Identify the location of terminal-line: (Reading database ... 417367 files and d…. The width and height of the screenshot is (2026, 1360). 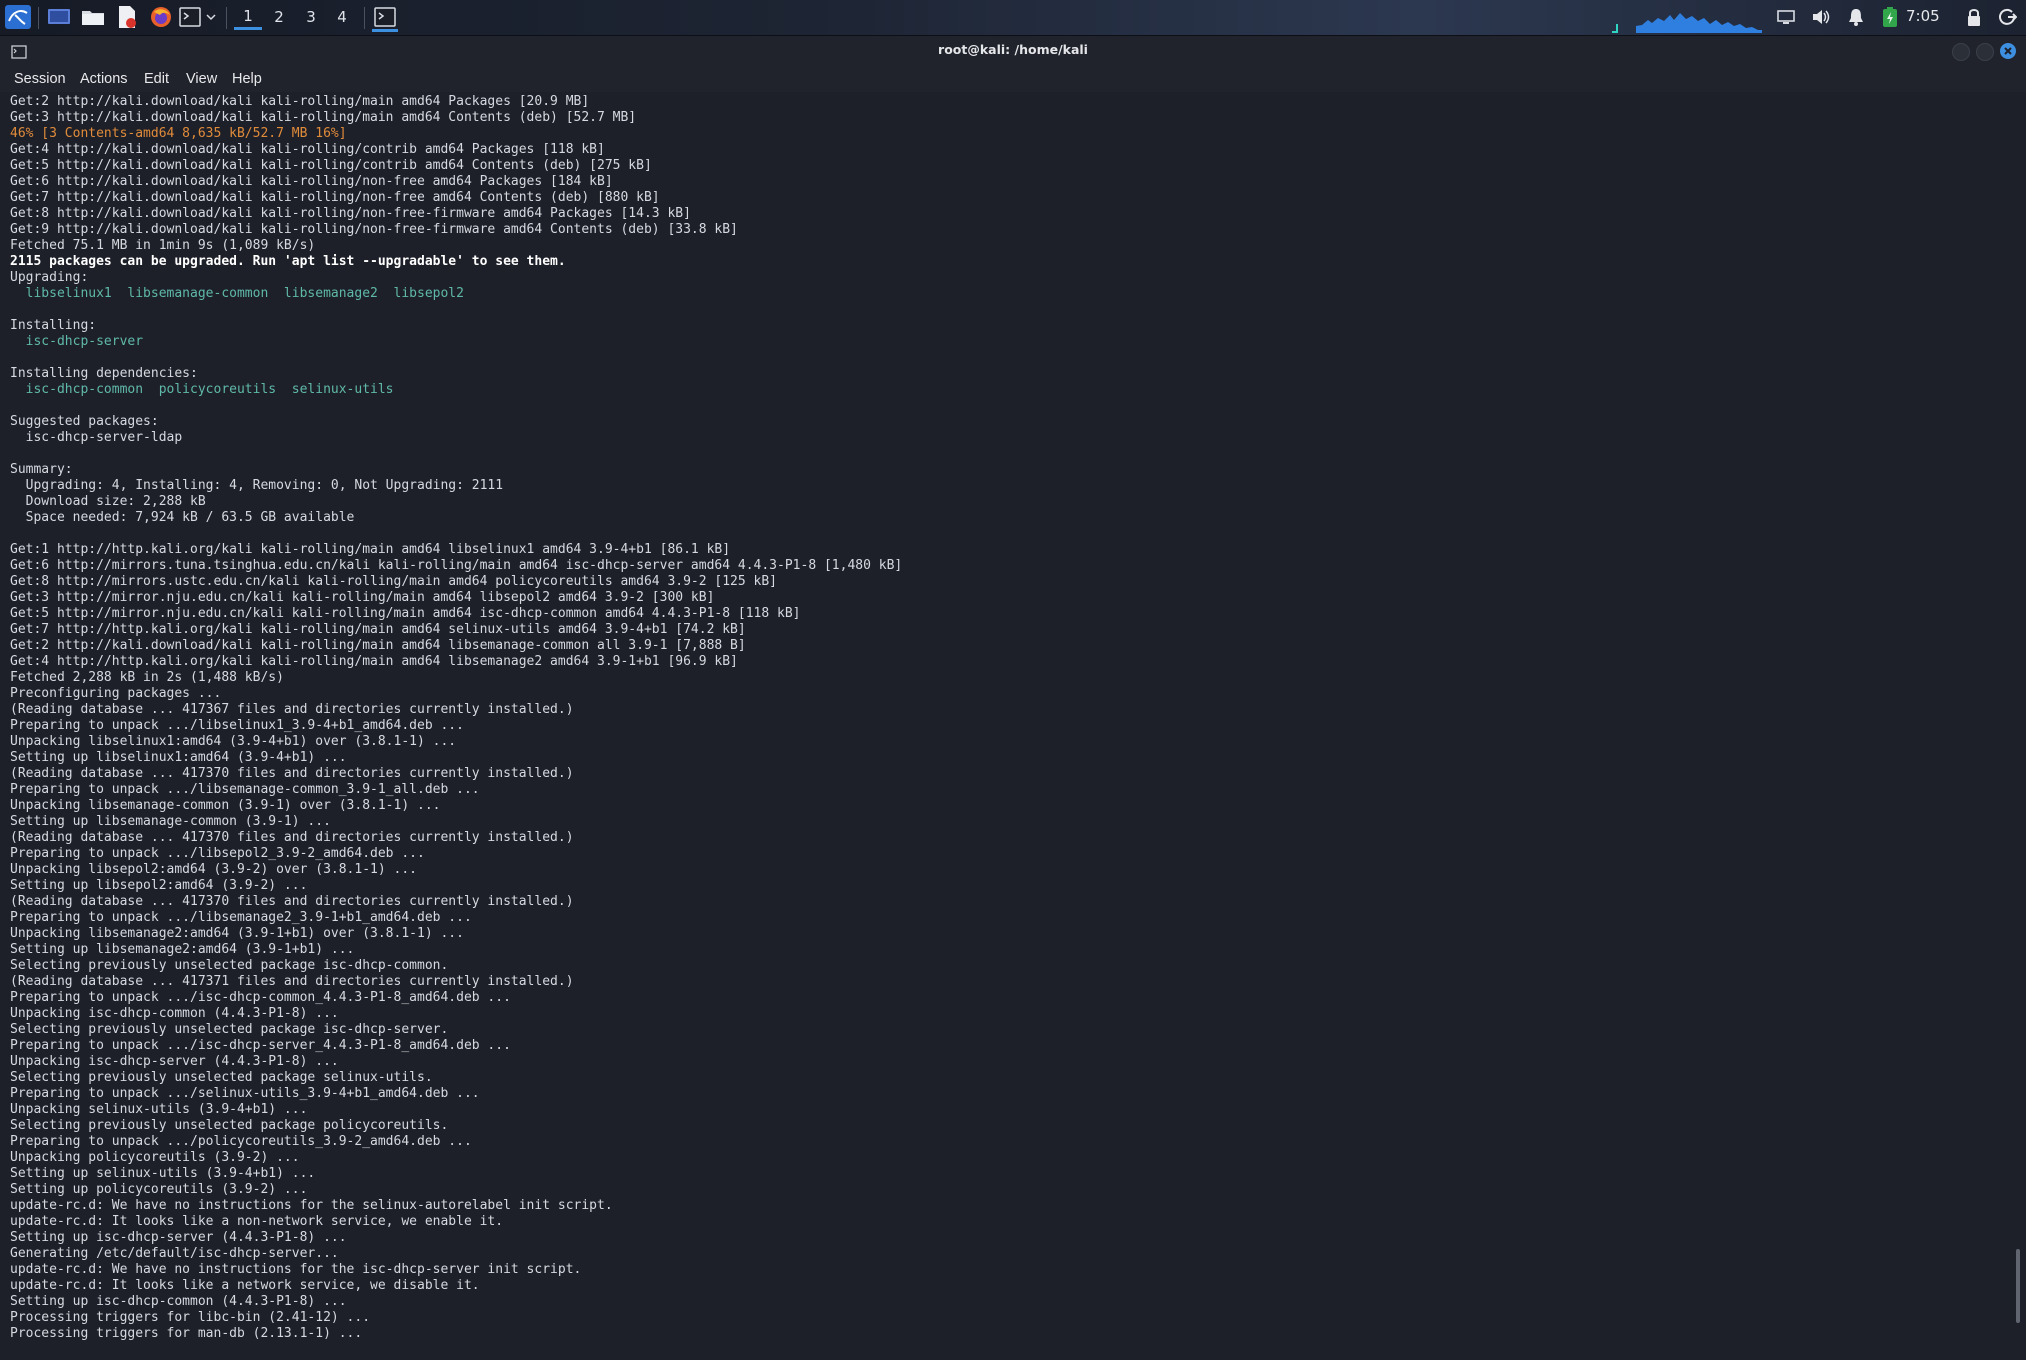
(292, 709).